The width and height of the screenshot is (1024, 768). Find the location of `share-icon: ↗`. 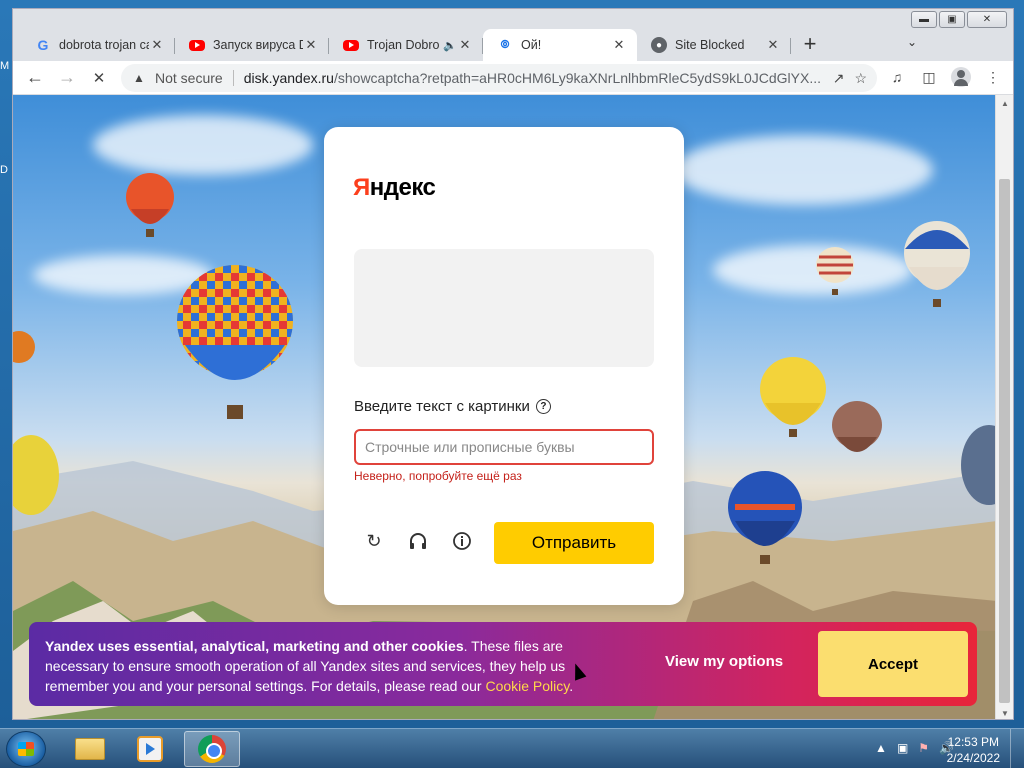

share-icon: ↗ is located at coordinates (839, 78).